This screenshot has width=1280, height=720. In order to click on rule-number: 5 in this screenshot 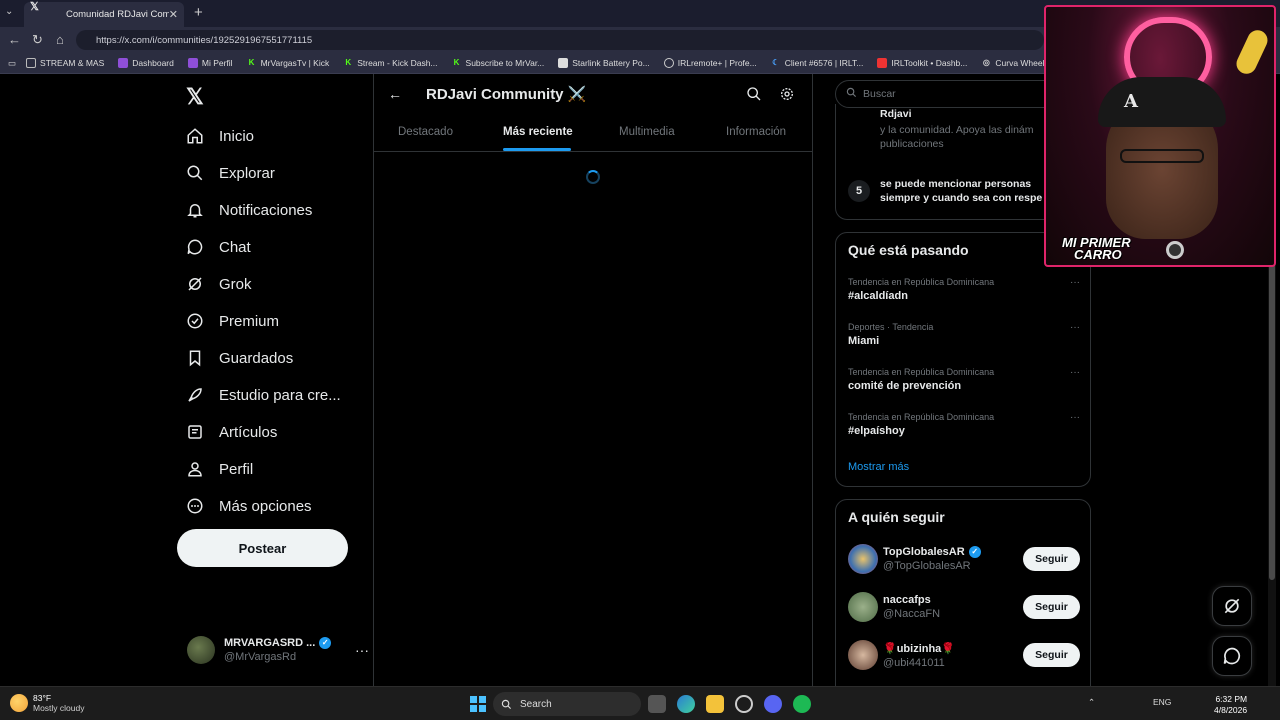, I will do `click(859, 191)`.